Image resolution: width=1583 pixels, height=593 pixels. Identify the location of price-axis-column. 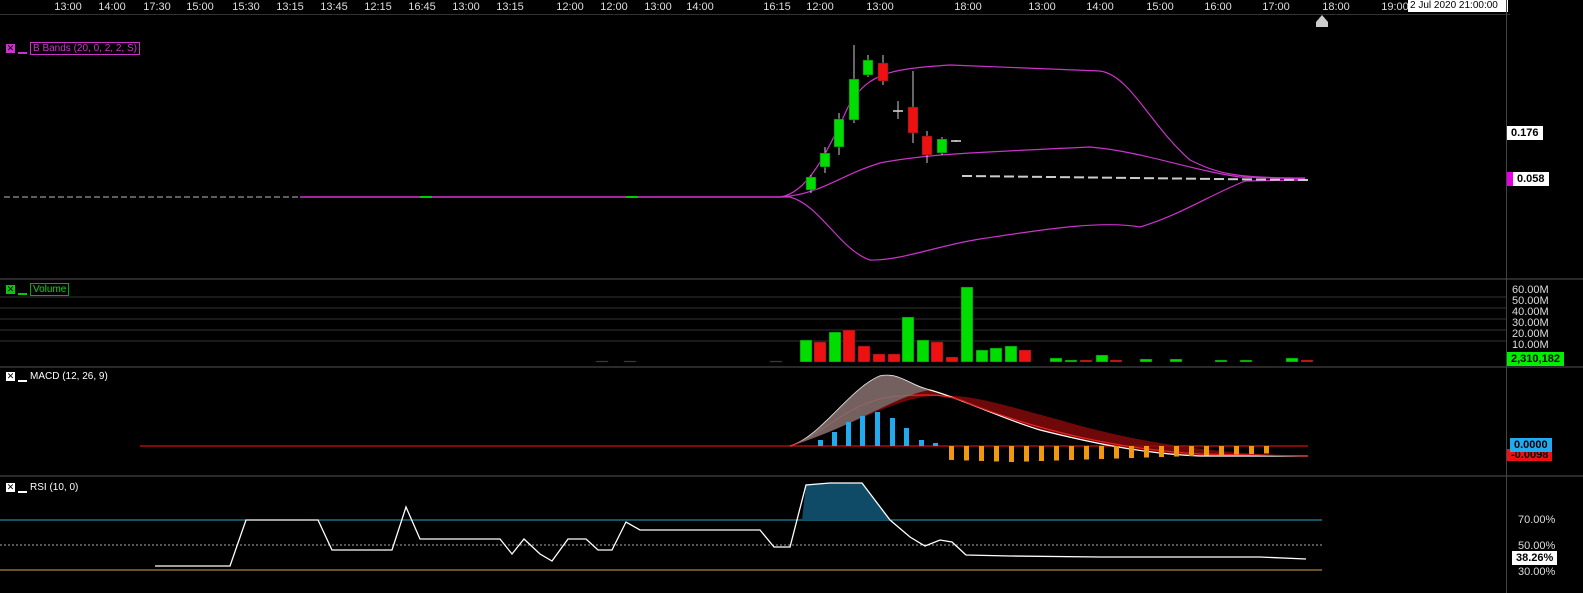
(1544, 296).